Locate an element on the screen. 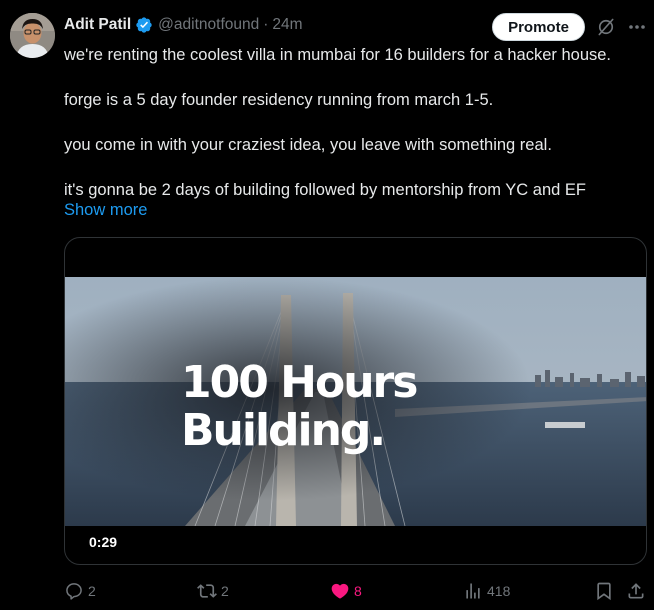 The width and height of the screenshot is (654, 610). like-button: 8 is located at coordinates (346, 591).